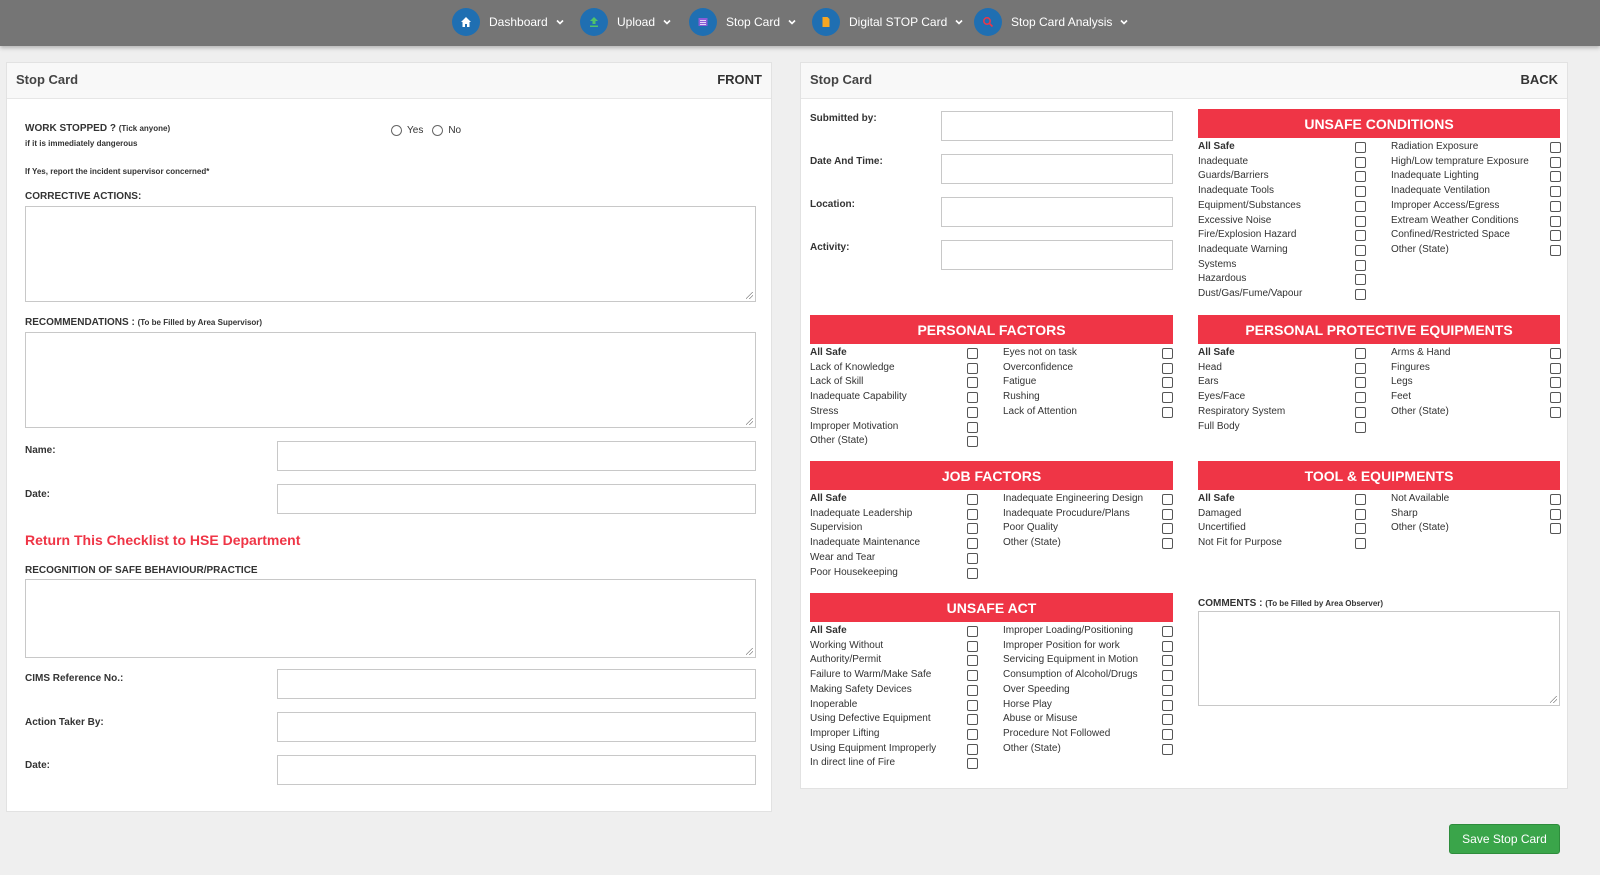  I want to click on date-input, so click(516, 499).